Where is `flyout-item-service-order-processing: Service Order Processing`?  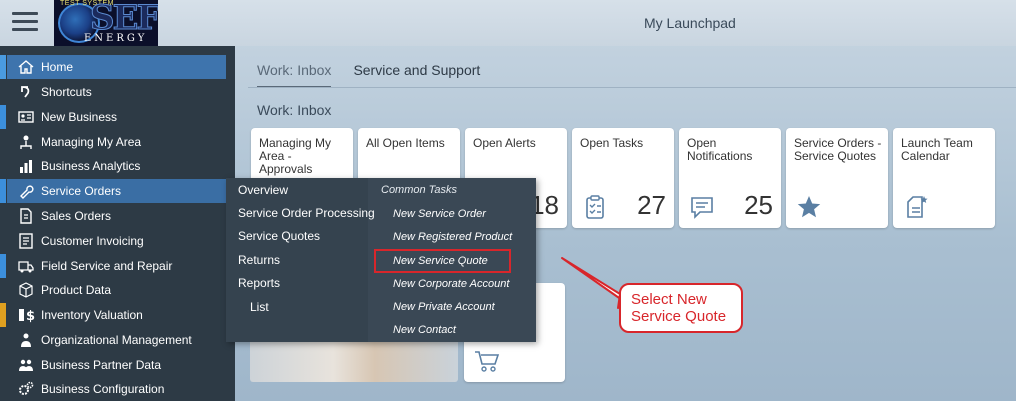
flyout-item-service-order-processing: Service Order Processing is located at coordinates (306, 213).